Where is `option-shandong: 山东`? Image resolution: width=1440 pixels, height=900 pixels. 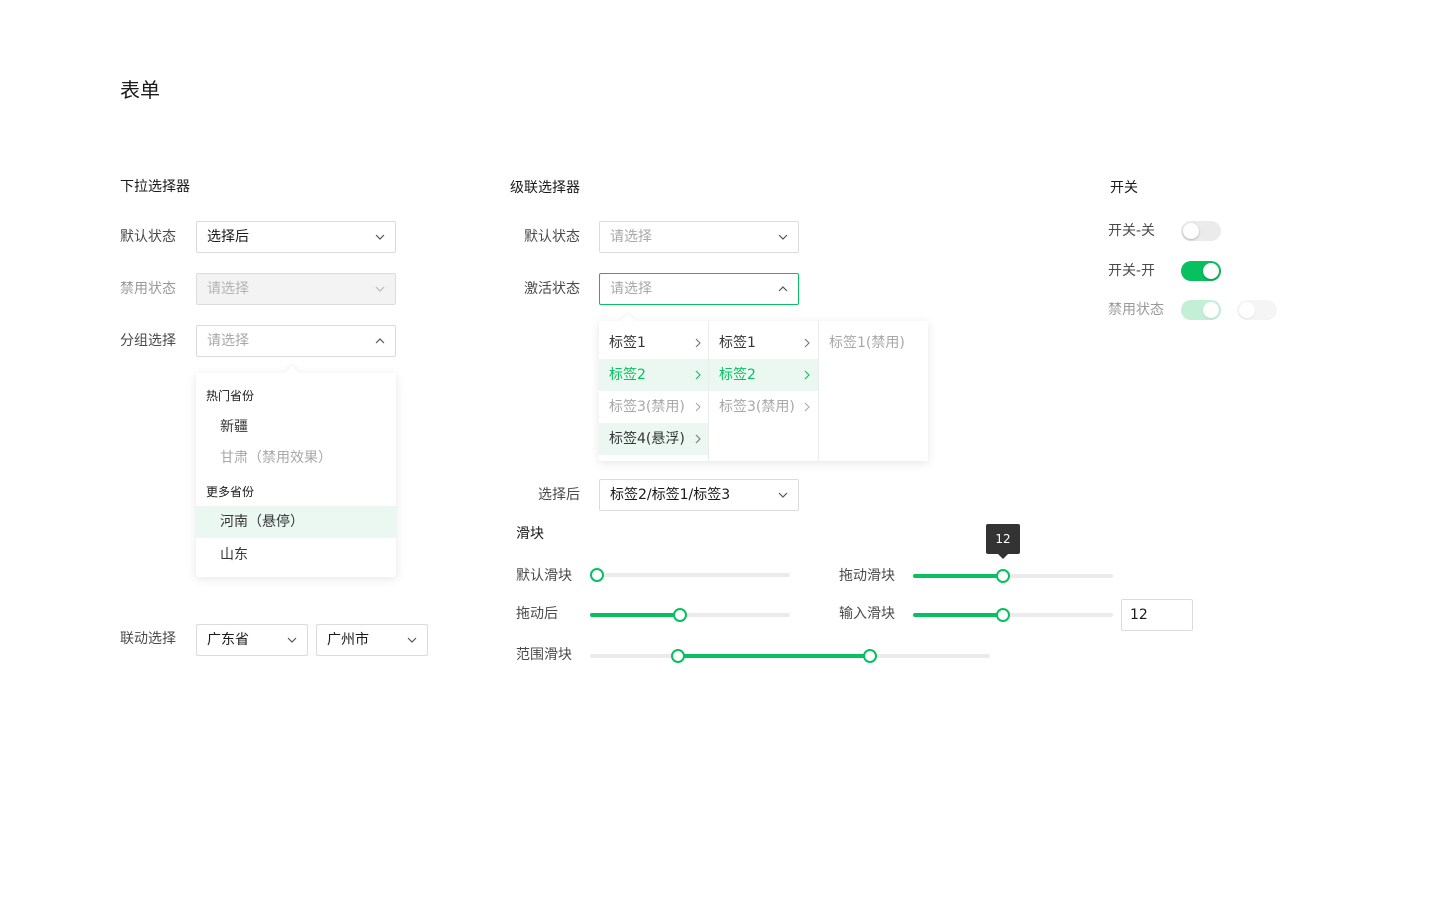 option-shandong: 山东 is located at coordinates (296, 555).